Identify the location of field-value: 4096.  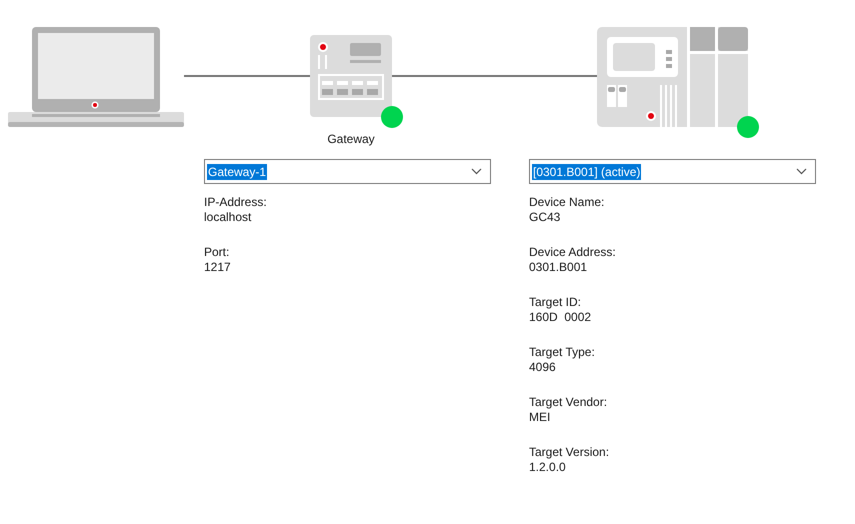
(542, 367).